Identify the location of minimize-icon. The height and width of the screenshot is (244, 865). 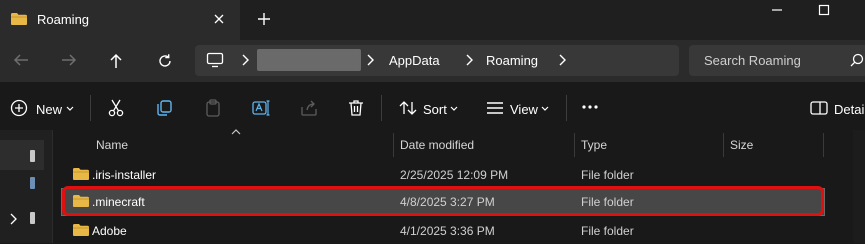
(777, 10).